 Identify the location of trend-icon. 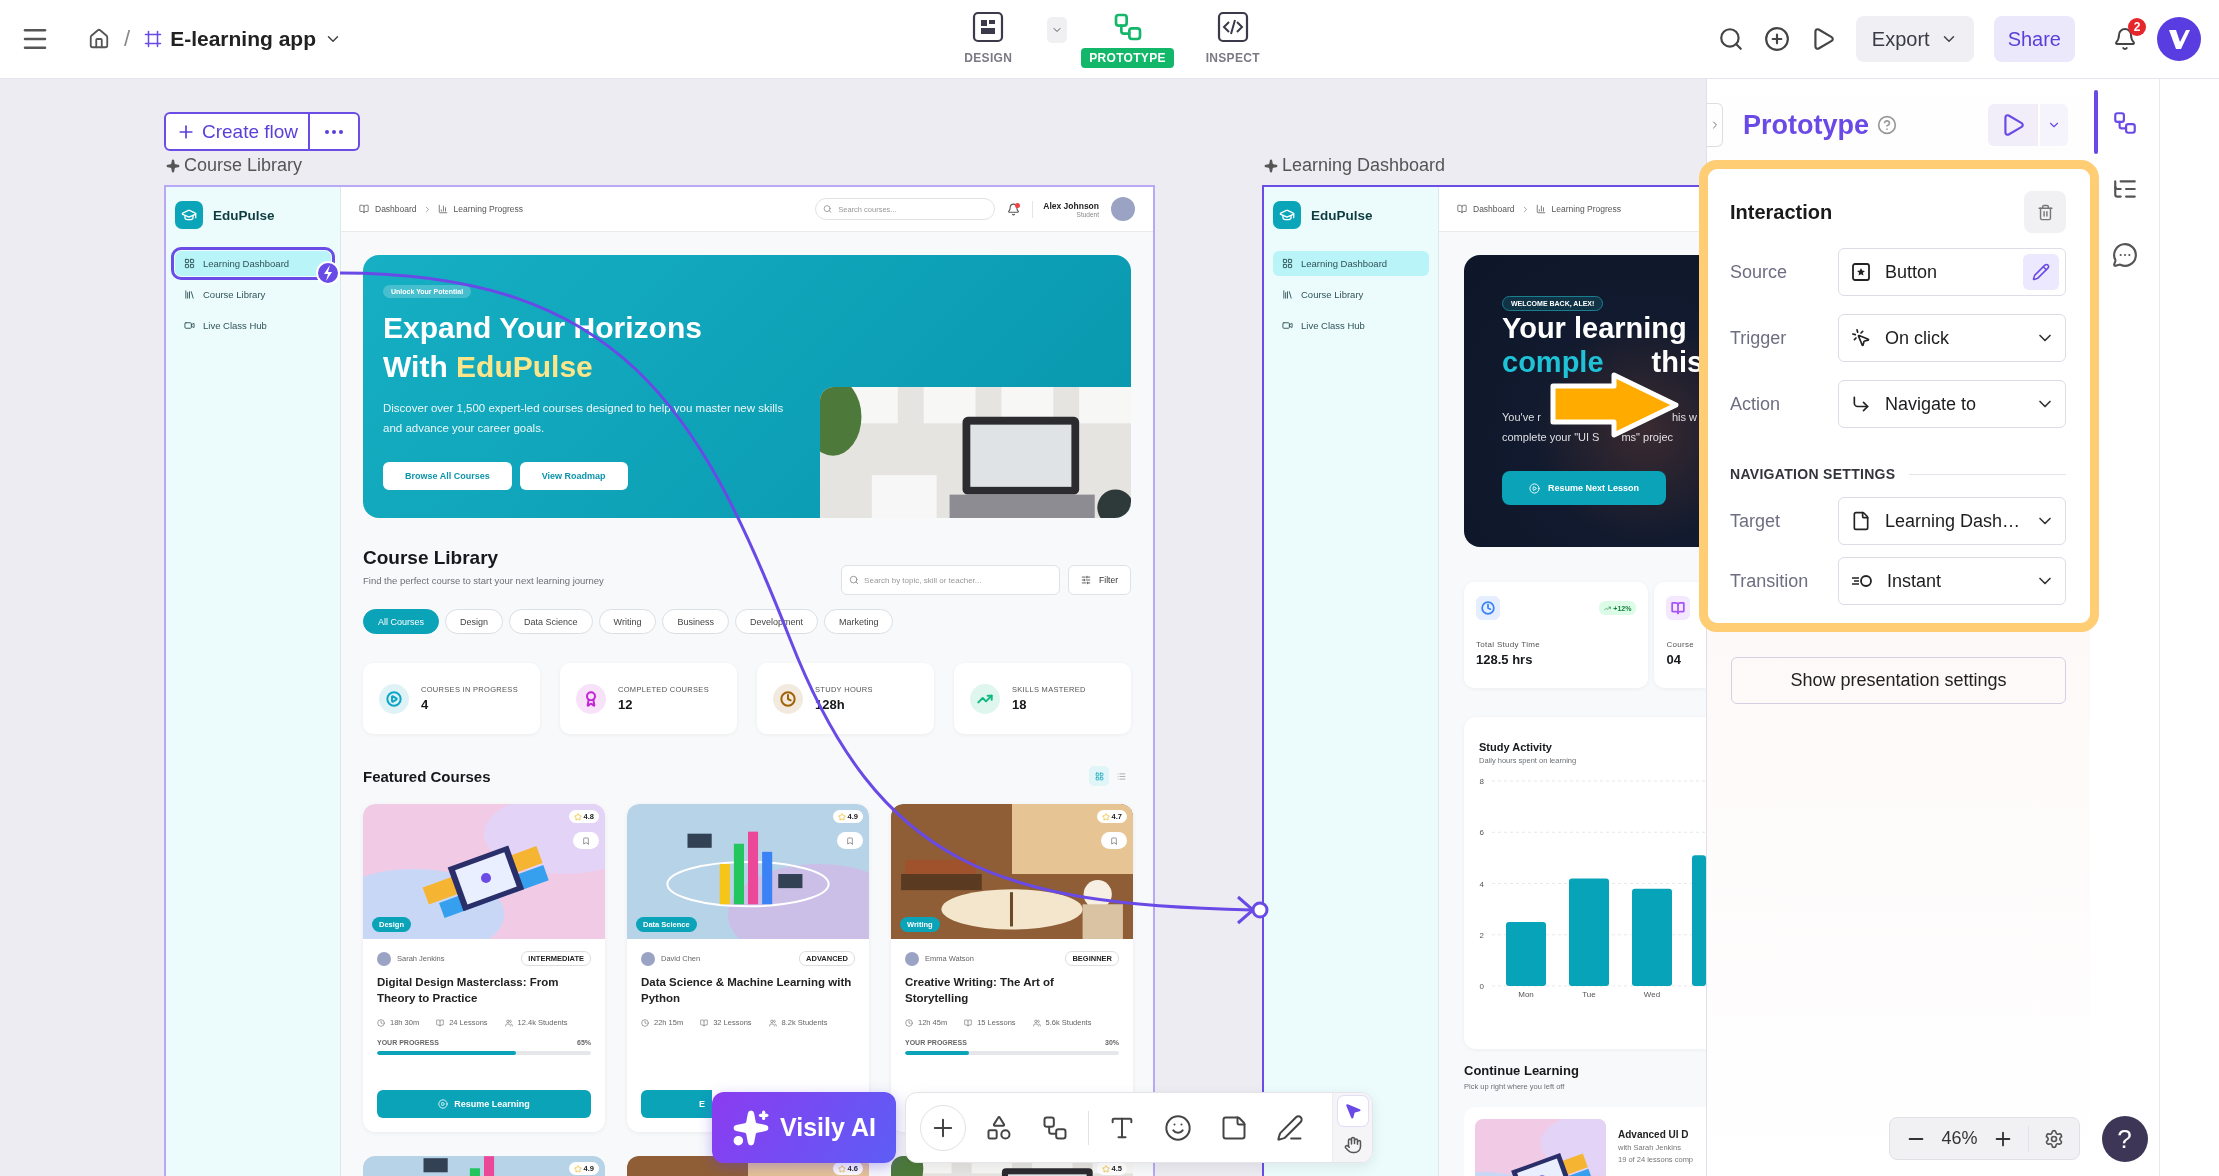
(1608, 608).